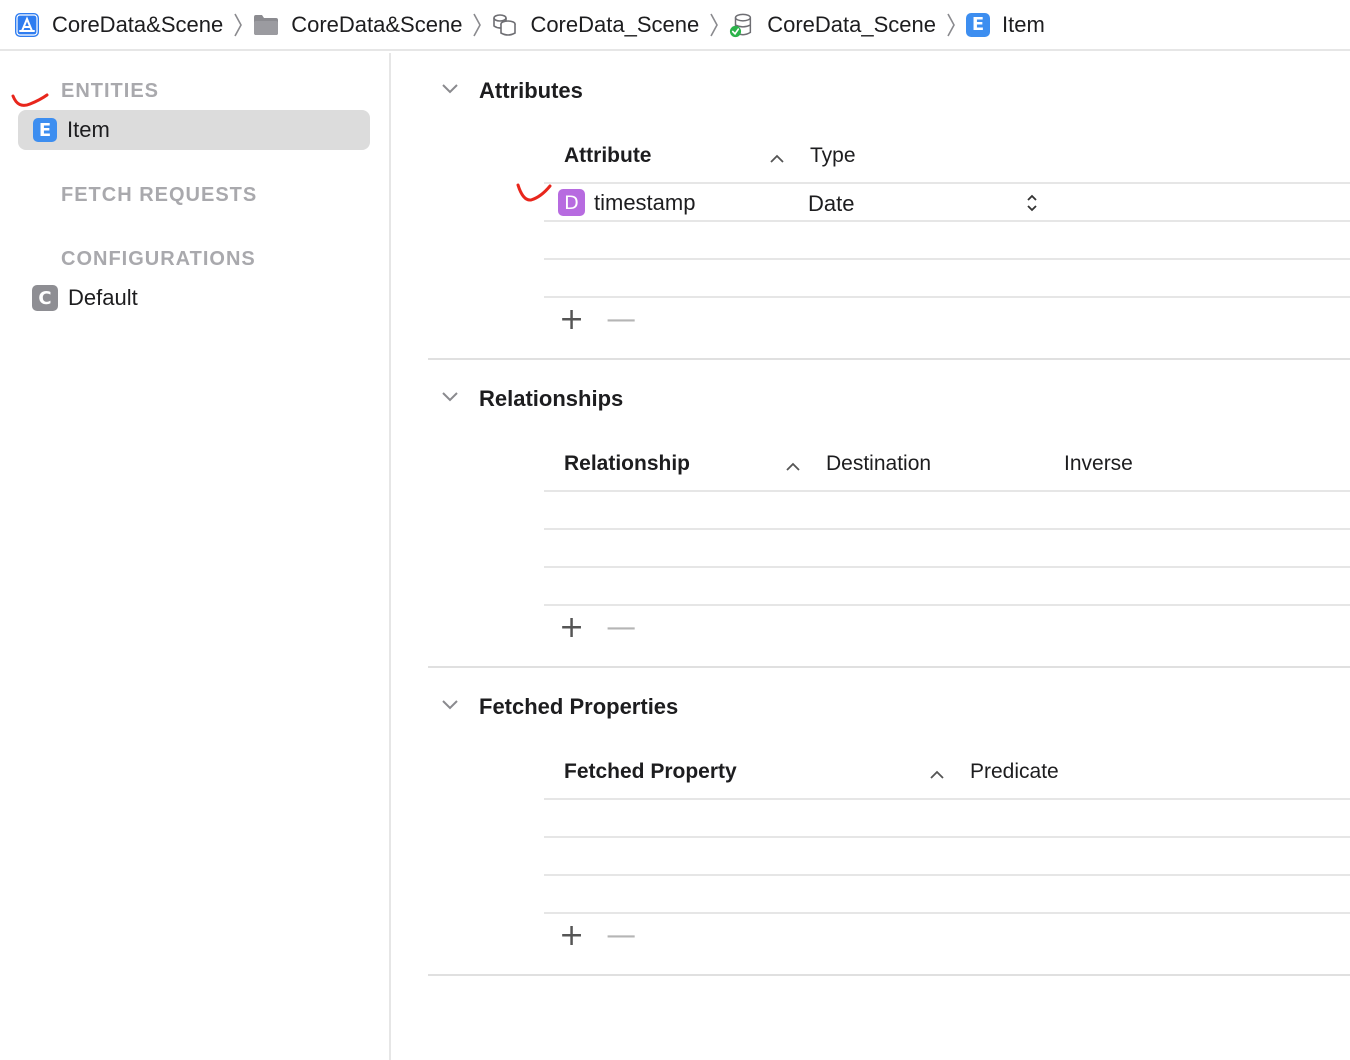  What do you see at coordinates (621, 628) in the screenshot?
I see `remove-relationship-button: —` at bounding box center [621, 628].